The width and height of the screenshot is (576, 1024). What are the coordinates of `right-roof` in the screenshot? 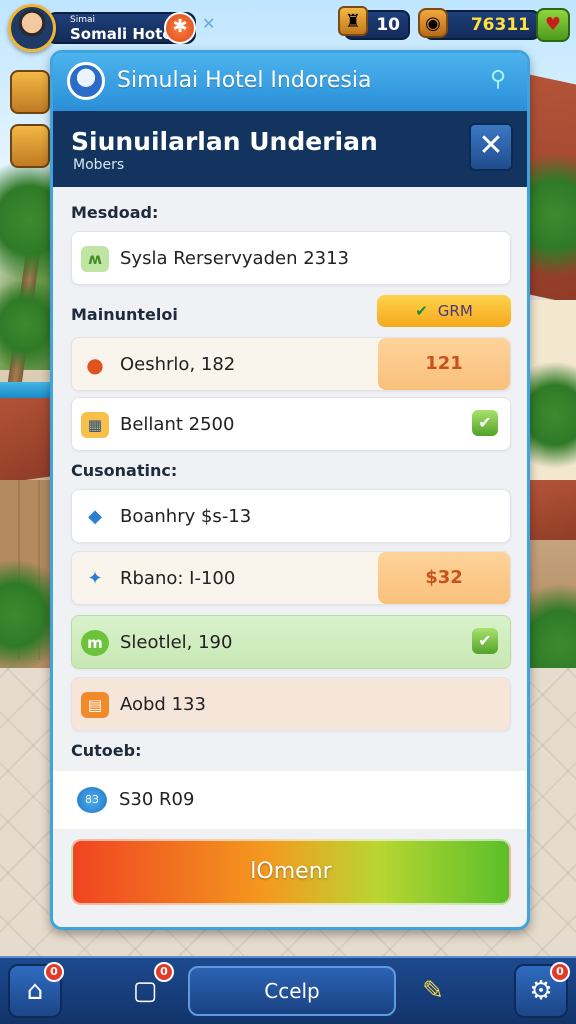 It's located at (552, 510).